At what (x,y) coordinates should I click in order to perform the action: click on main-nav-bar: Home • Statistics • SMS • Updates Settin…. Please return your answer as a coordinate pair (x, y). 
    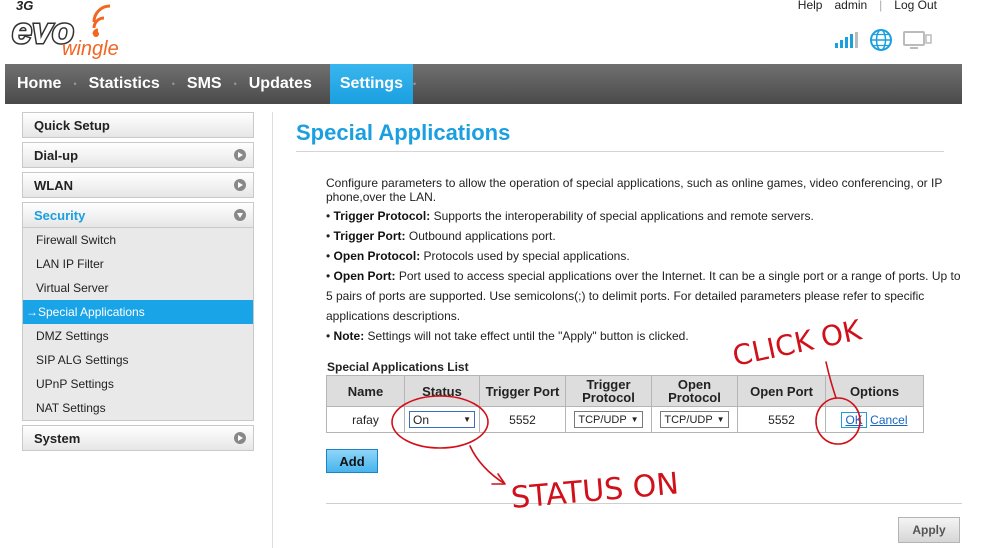
    Looking at the image, I should click on (483, 84).